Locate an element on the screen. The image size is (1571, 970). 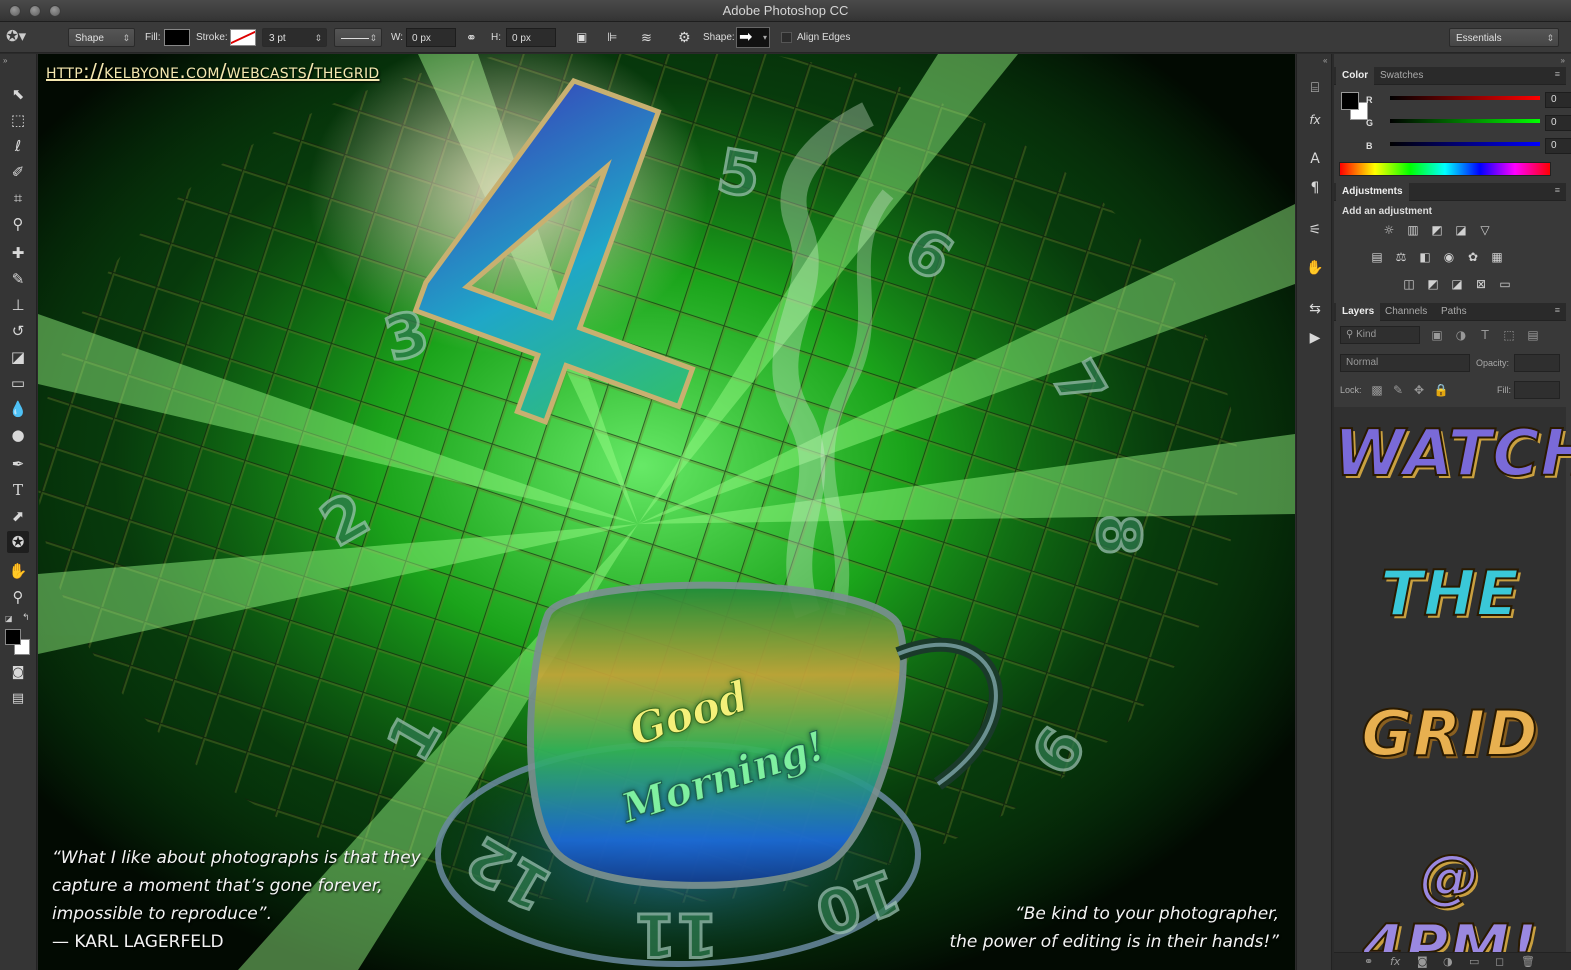
fill-field is located at coordinates (1537, 390).